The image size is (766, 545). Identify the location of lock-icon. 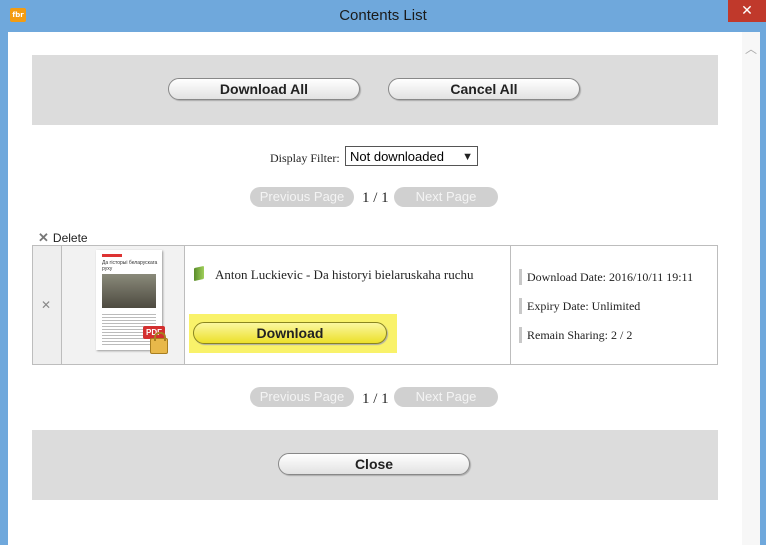
(159, 343).